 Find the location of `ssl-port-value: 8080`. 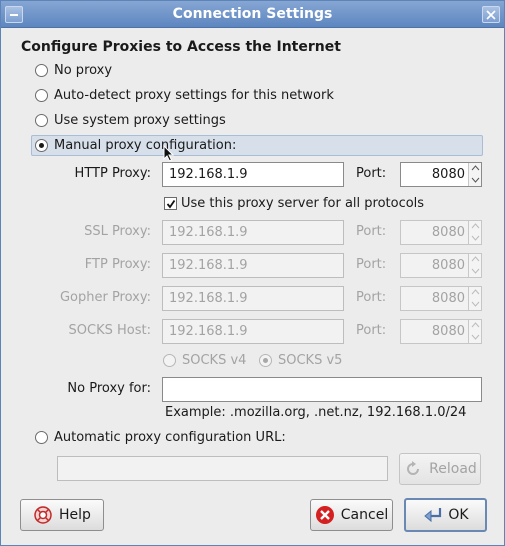

ssl-port-value: 8080 is located at coordinates (448, 232).